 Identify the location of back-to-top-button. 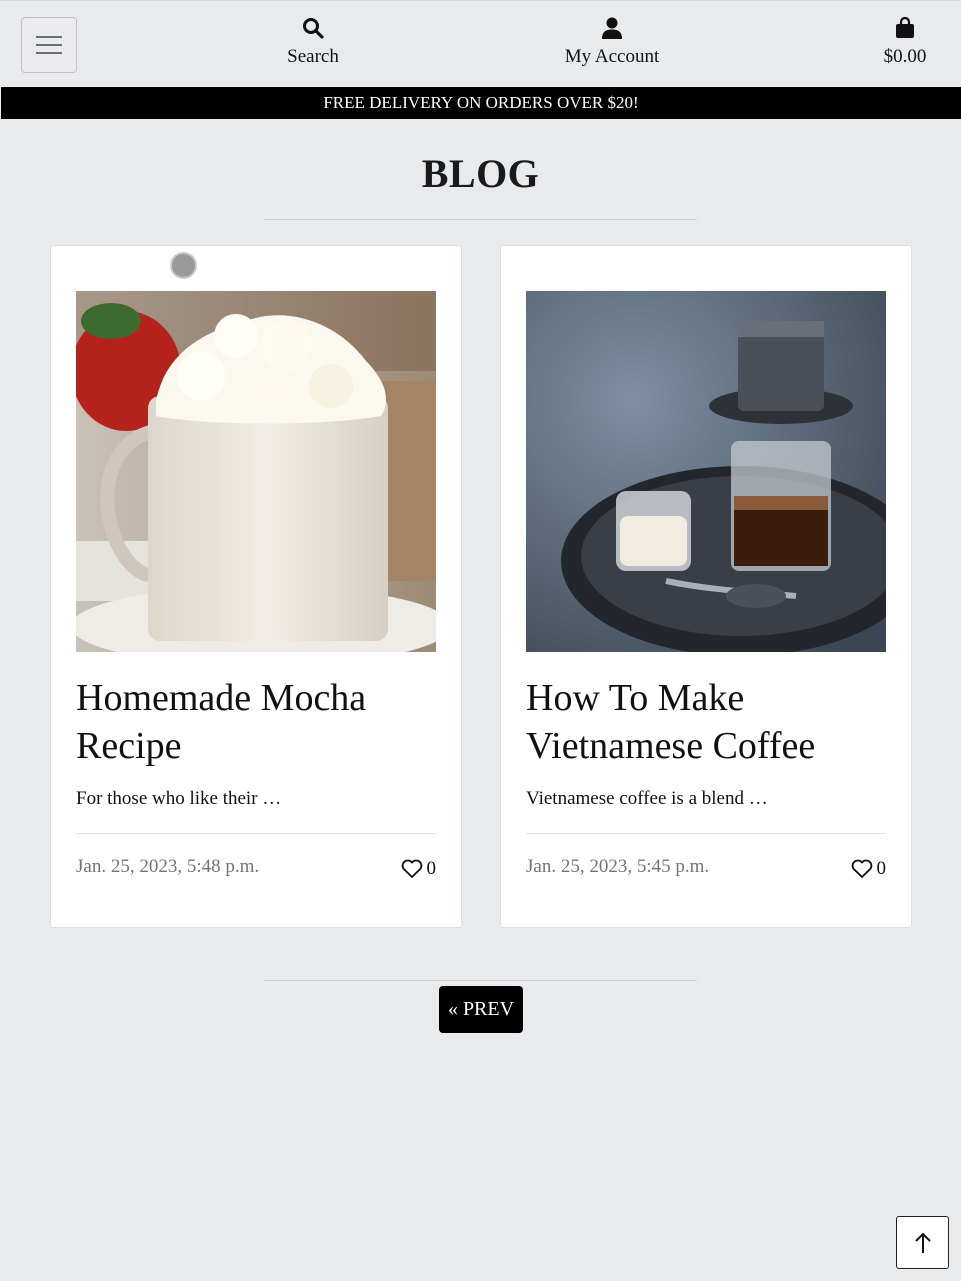
(922, 1242).